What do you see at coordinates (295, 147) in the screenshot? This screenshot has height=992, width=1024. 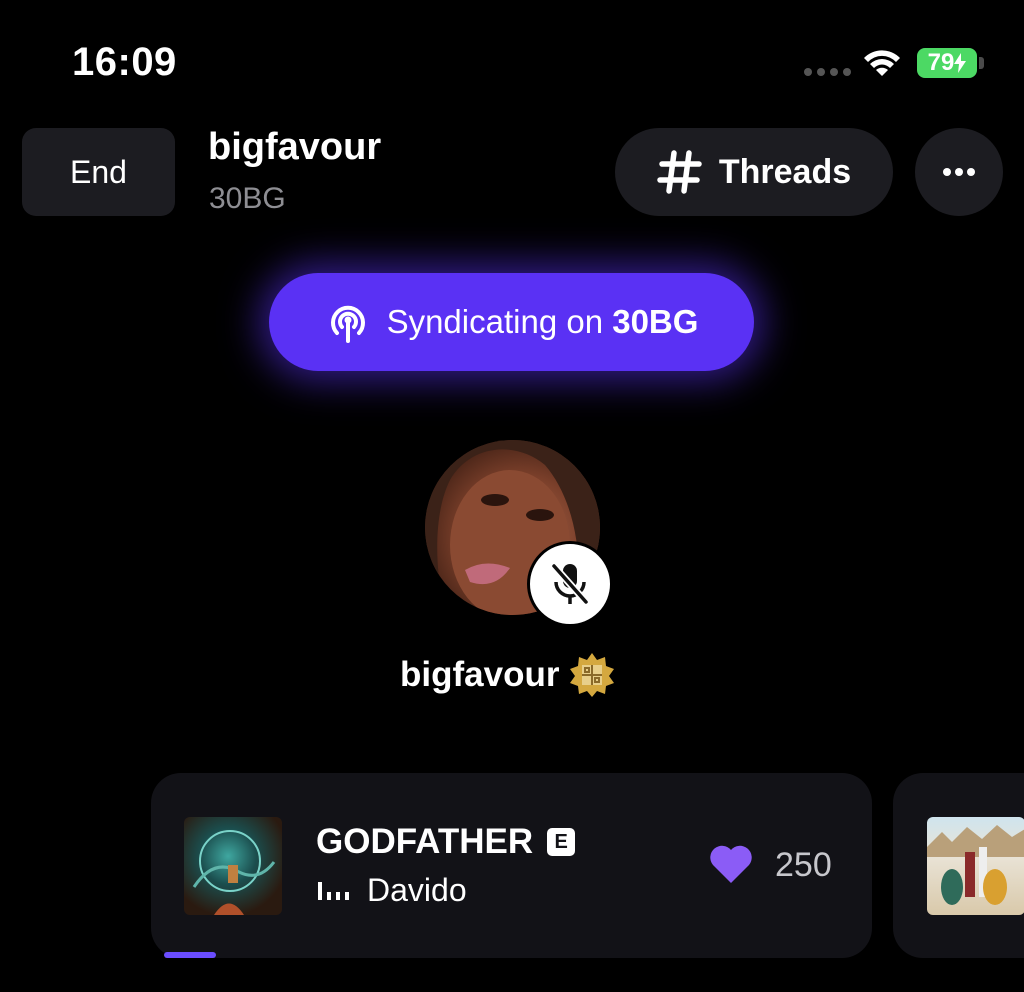 I see `room-title: bigfavour` at bounding box center [295, 147].